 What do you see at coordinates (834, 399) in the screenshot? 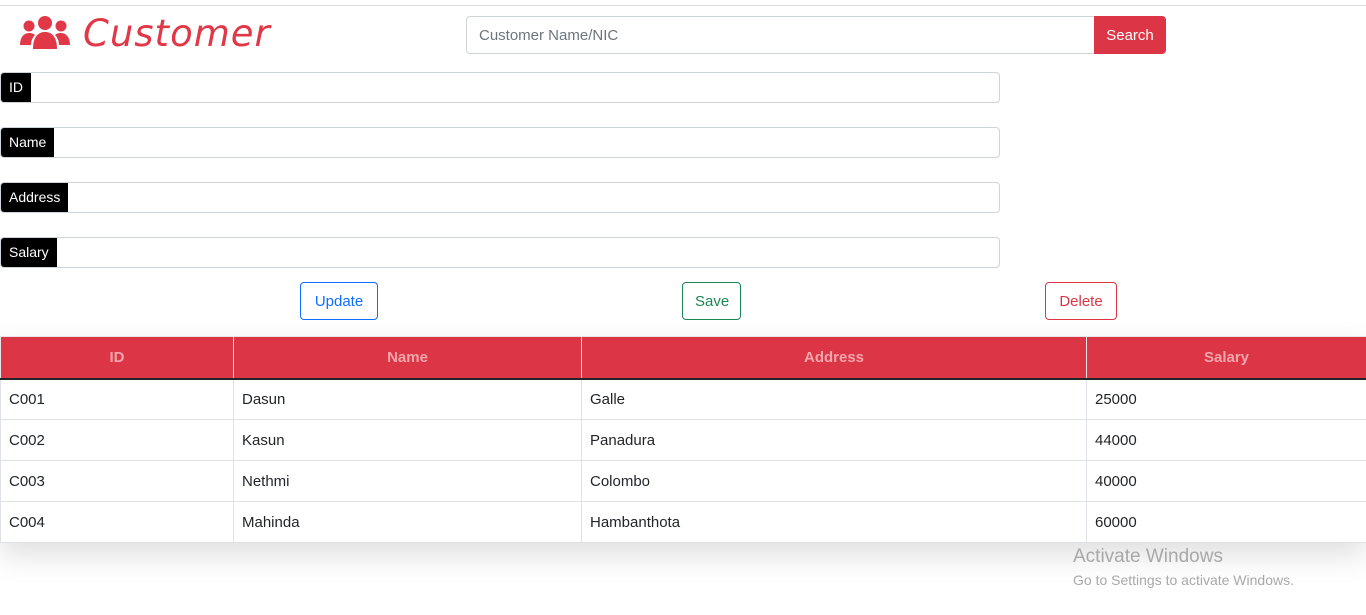
I see `cell-address: Galle` at bounding box center [834, 399].